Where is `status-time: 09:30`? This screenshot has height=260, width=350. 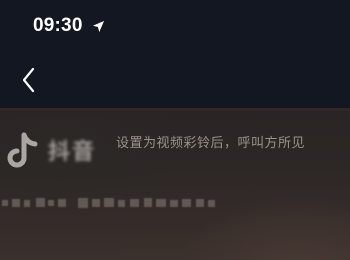 status-time: 09:30 is located at coordinates (58, 25).